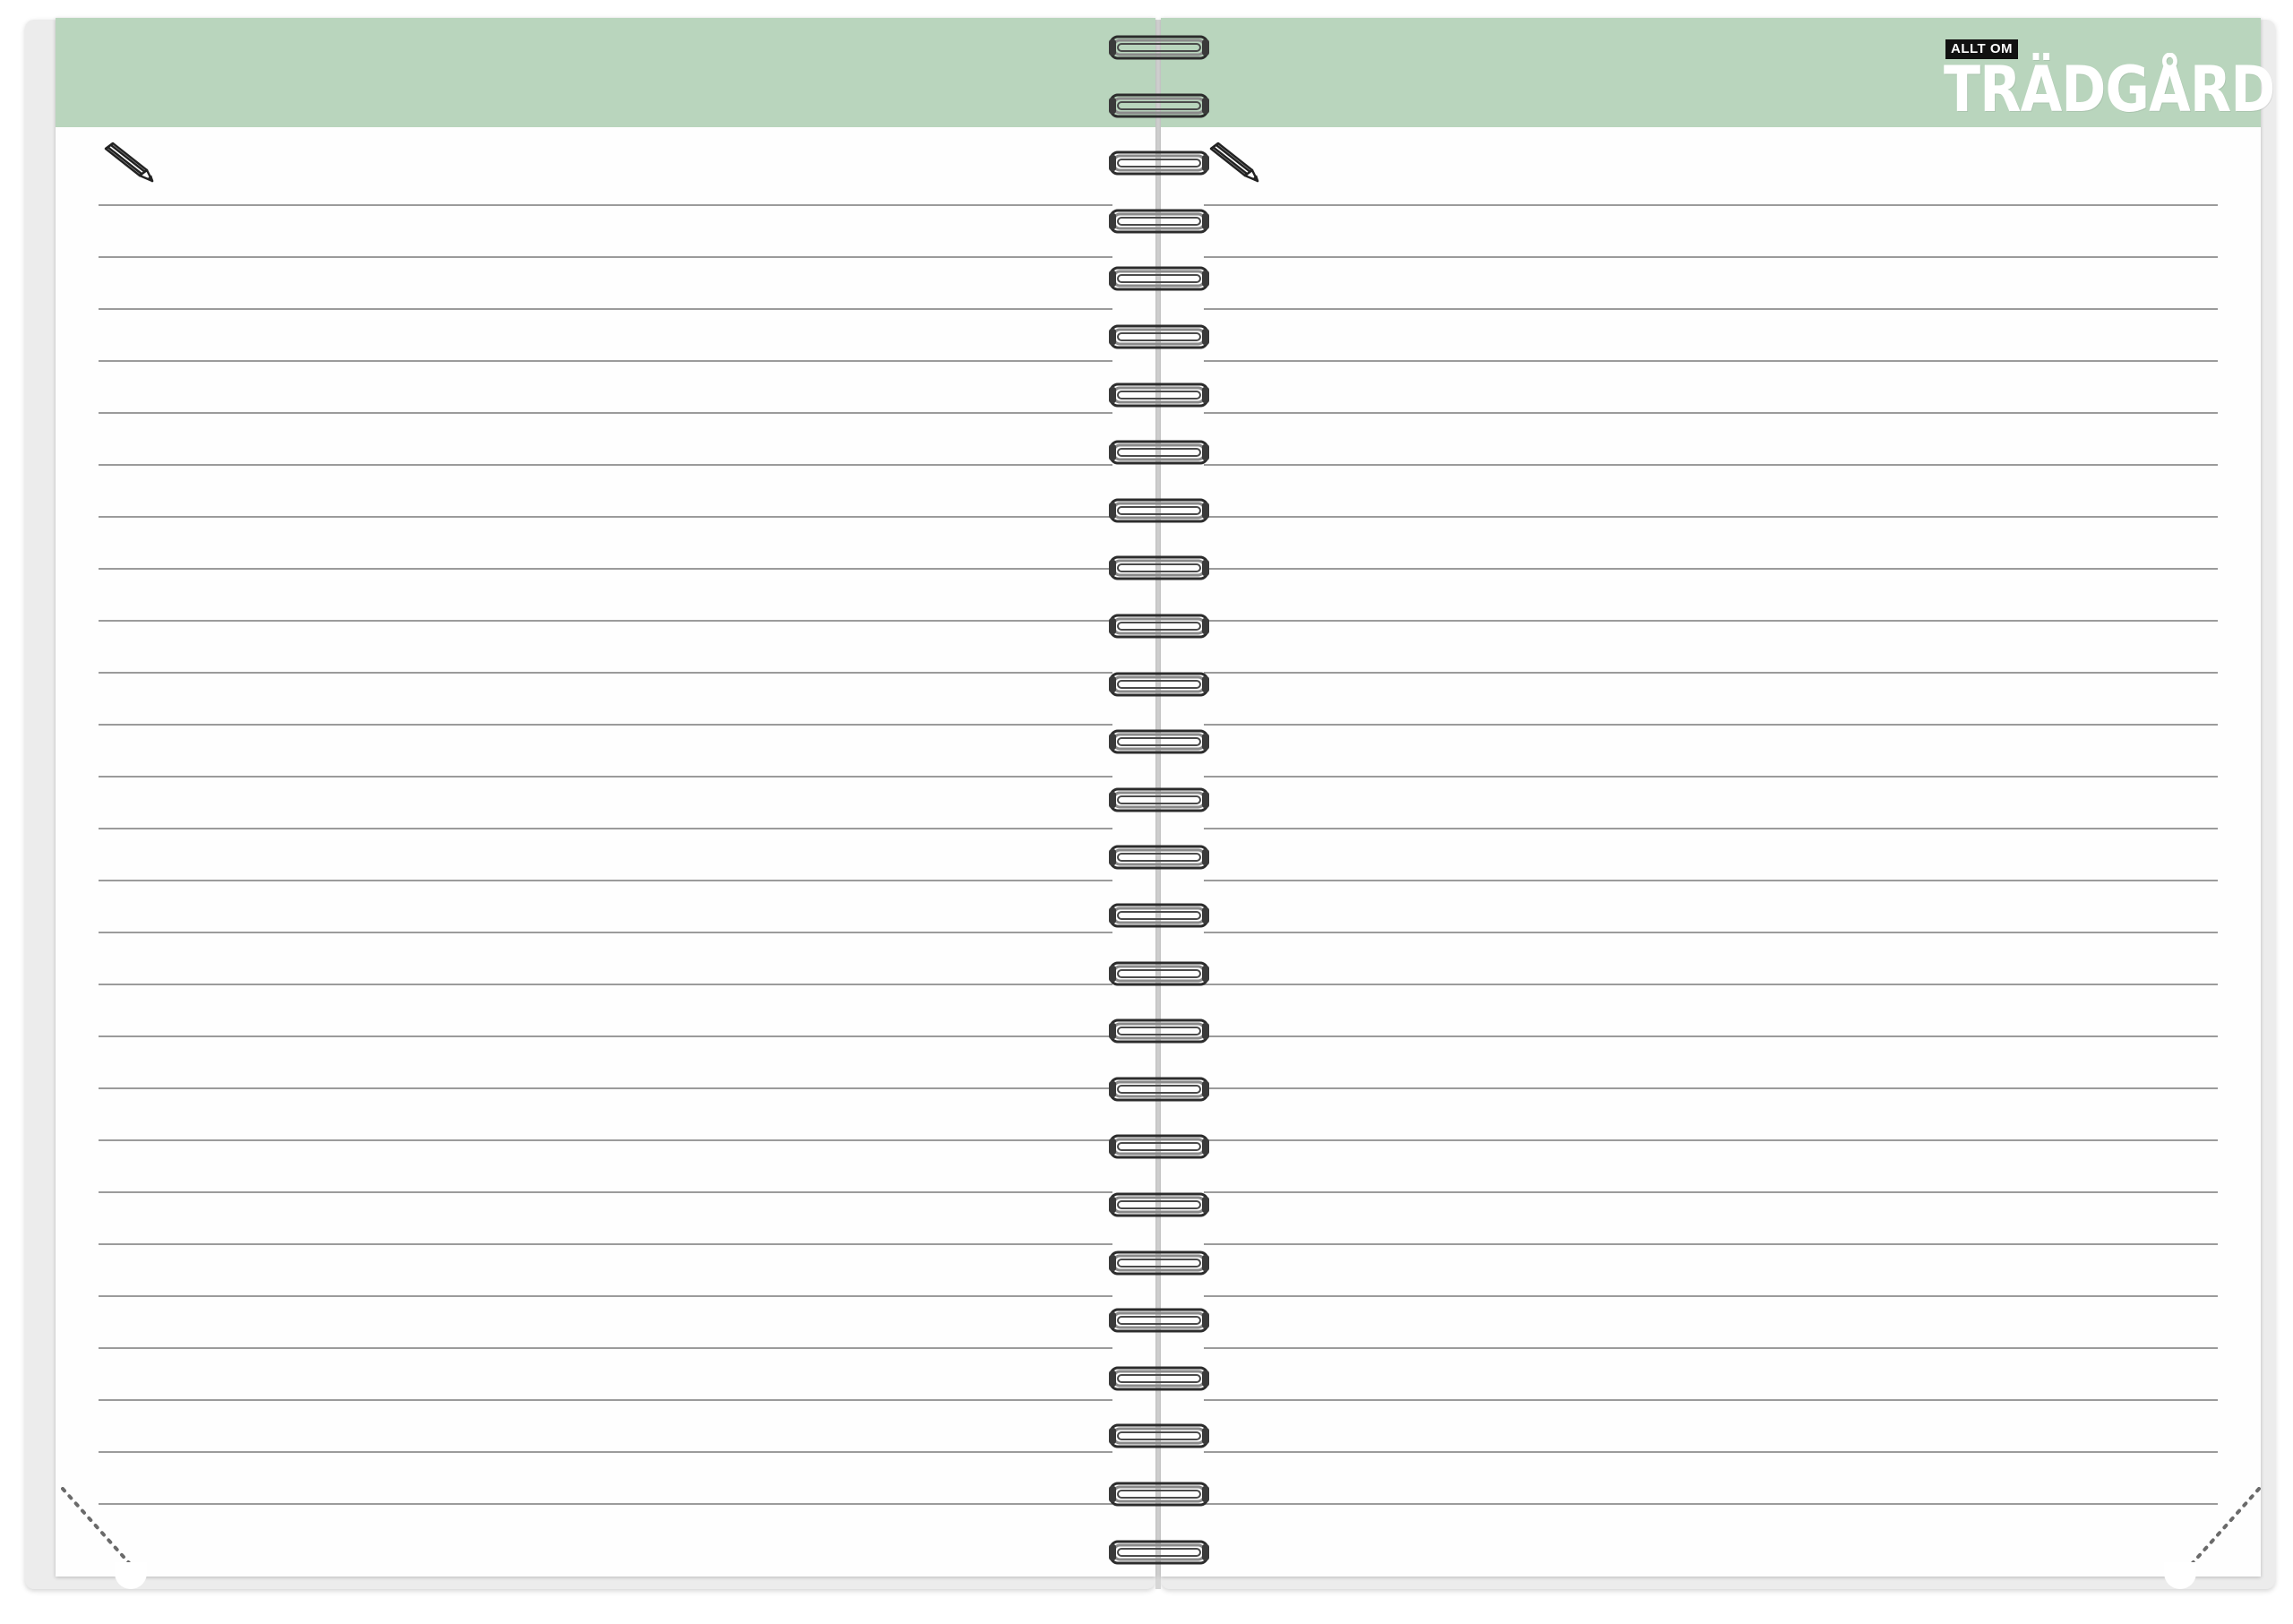  What do you see at coordinates (1718, 73) in the screenshot?
I see `right-page-header-band: ALLT OM TRÄDGÅRD` at bounding box center [1718, 73].